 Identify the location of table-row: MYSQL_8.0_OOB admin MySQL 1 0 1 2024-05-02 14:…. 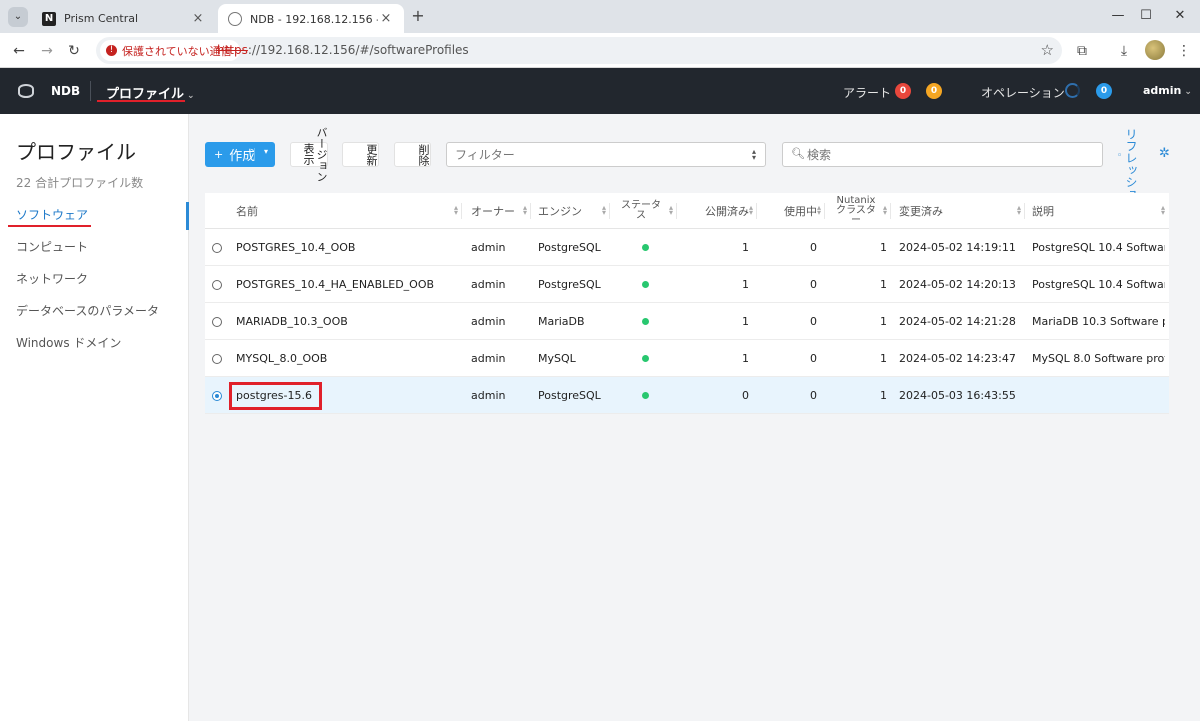
(687, 358).